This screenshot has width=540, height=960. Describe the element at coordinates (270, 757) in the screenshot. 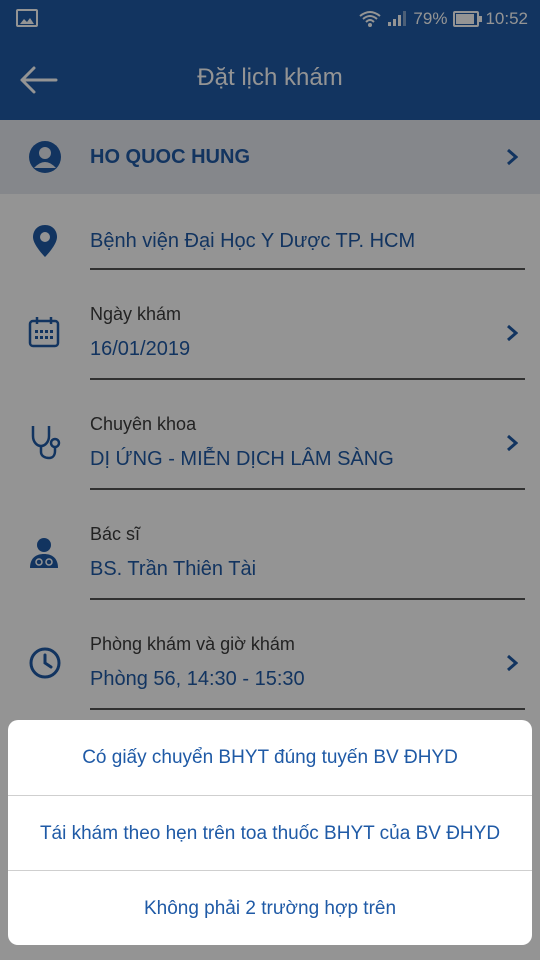

I see `option-referral: Có giấy chuyển BHYT đúng tuyến BV ĐHYD` at that location.